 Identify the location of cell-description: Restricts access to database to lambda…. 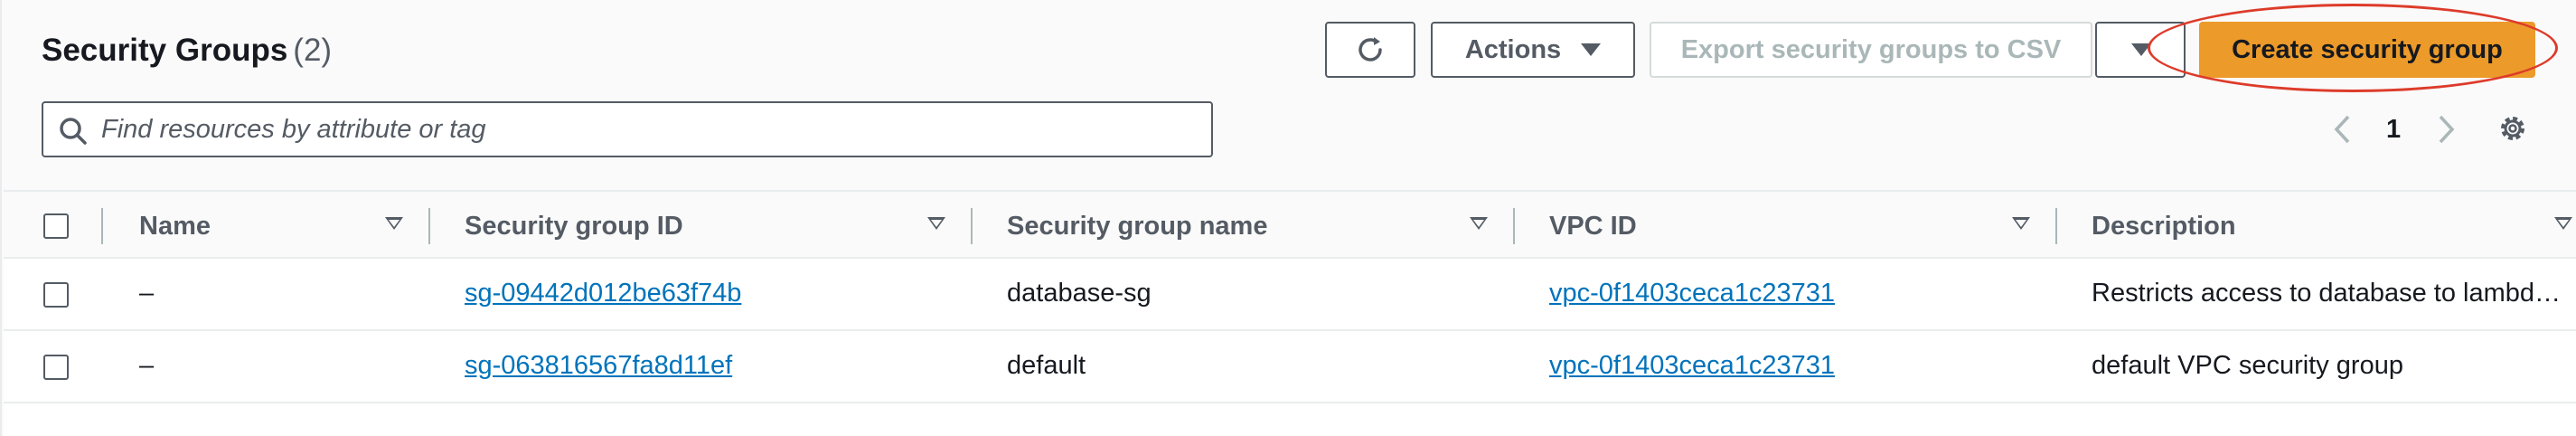
(2332, 293).